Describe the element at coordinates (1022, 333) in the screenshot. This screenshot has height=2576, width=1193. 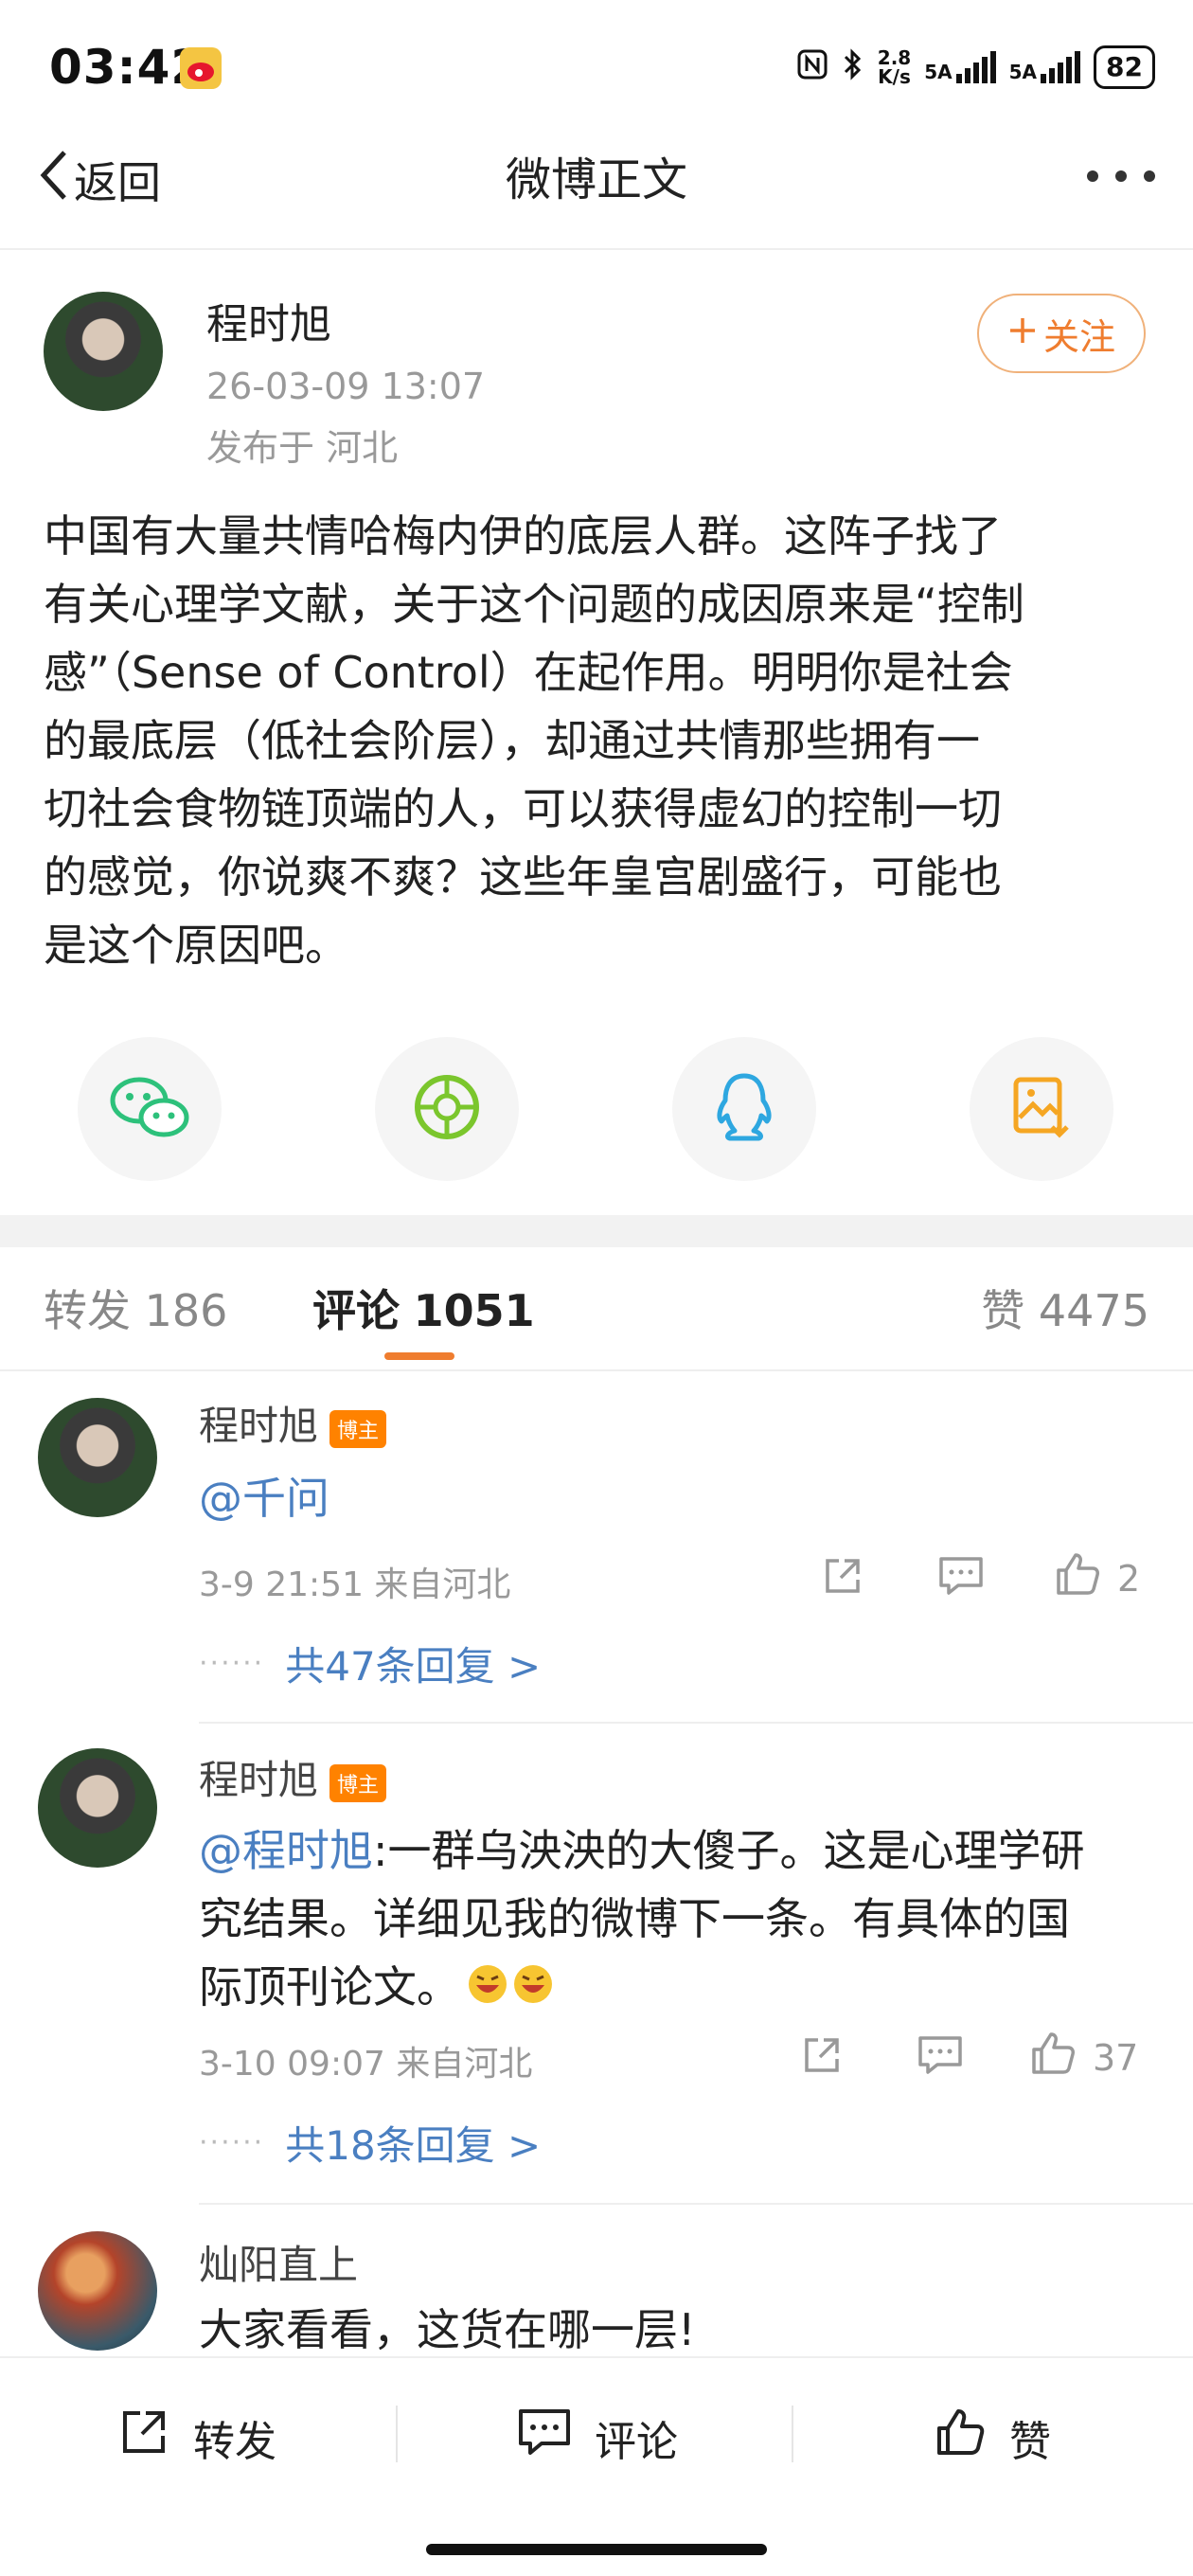
I see `plus-icon` at that location.